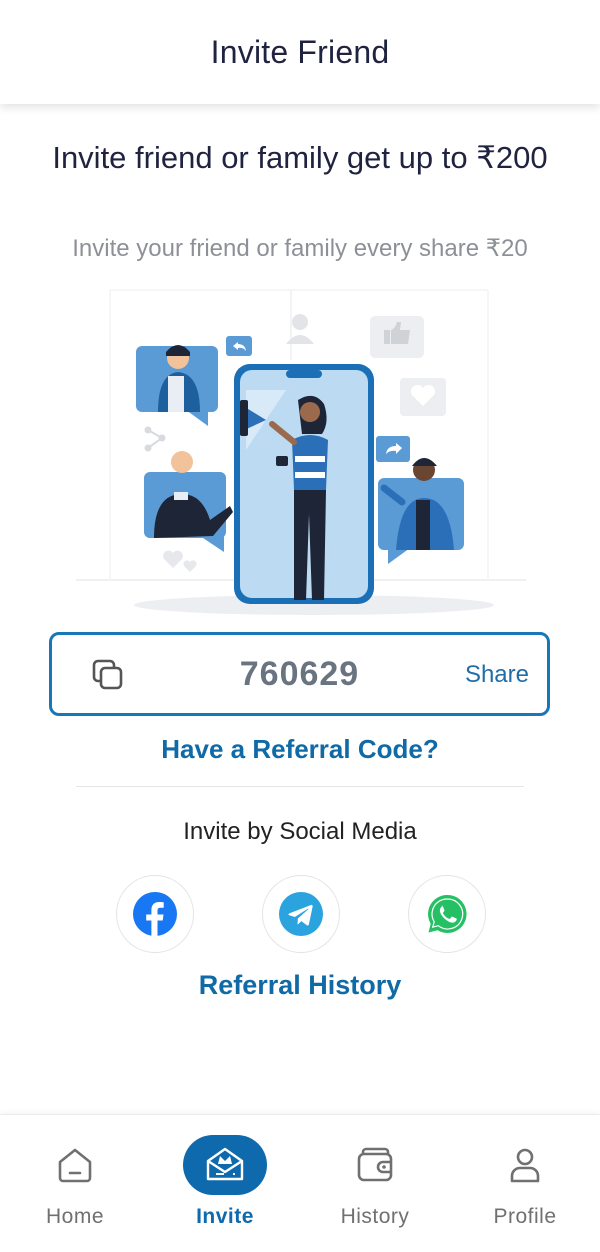 The height and width of the screenshot is (1252, 600). Describe the element at coordinates (300, 985) in the screenshot. I see `referral-history-link: Referral History` at that location.